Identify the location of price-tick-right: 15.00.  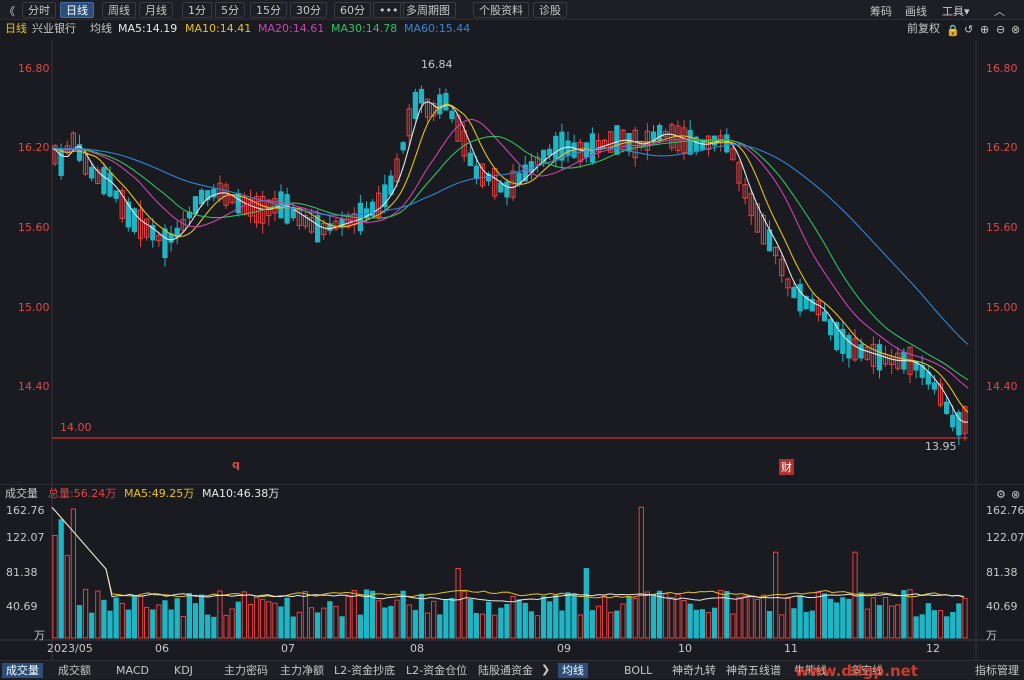
(1002, 307).